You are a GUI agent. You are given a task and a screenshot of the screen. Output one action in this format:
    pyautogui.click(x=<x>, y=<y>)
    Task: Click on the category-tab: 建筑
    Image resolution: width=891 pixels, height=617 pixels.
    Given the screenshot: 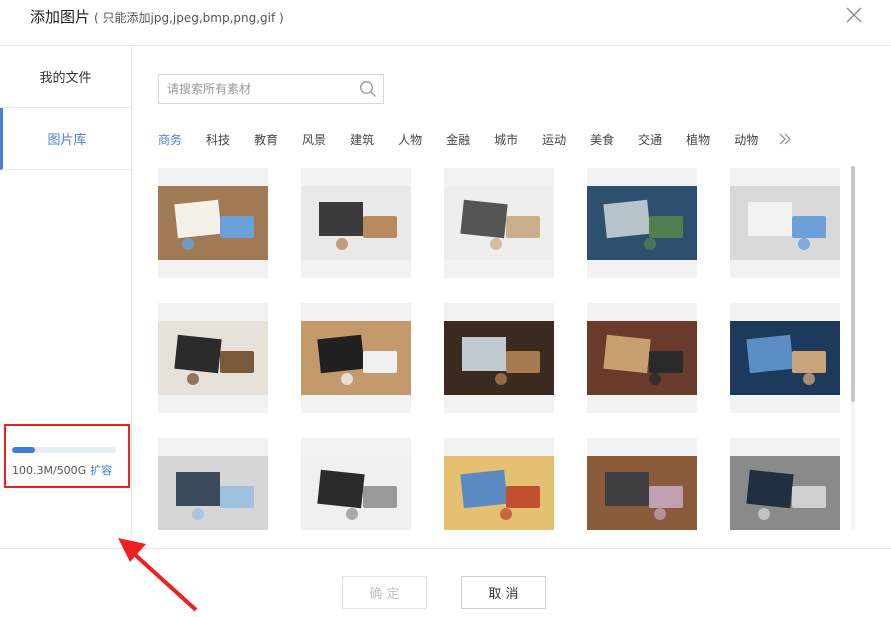 What is the action you would take?
    pyautogui.click(x=362, y=139)
    